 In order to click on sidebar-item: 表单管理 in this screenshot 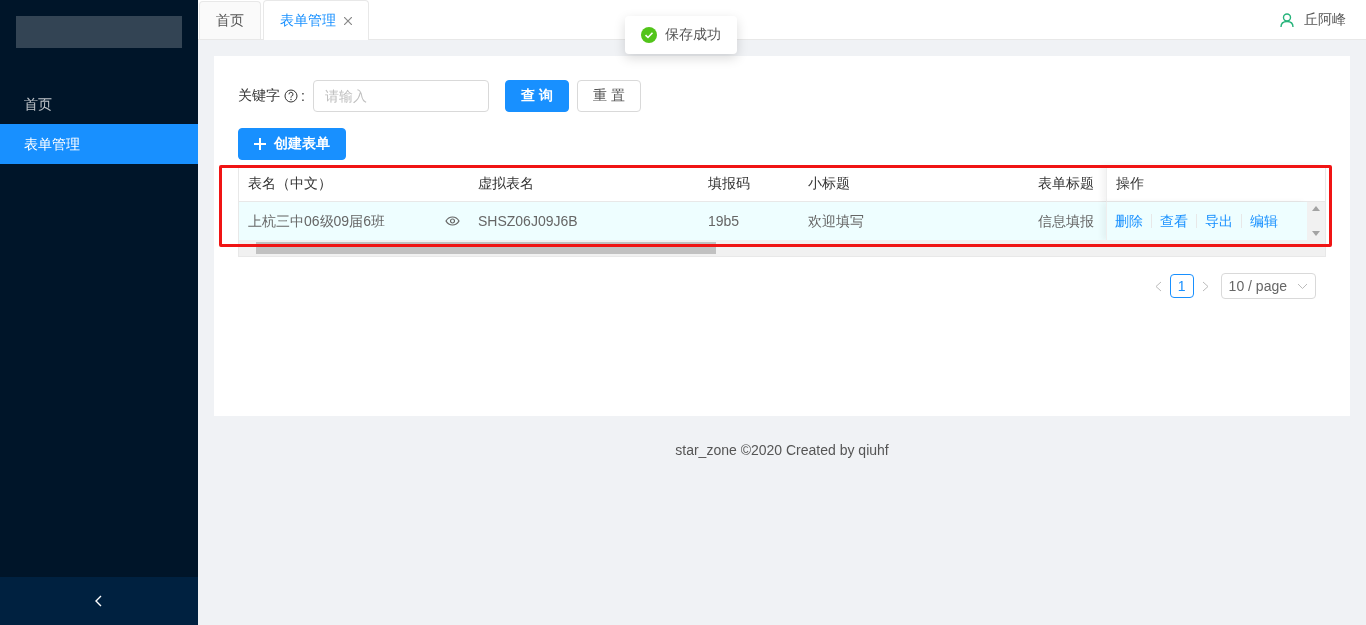, I will do `click(99, 144)`.